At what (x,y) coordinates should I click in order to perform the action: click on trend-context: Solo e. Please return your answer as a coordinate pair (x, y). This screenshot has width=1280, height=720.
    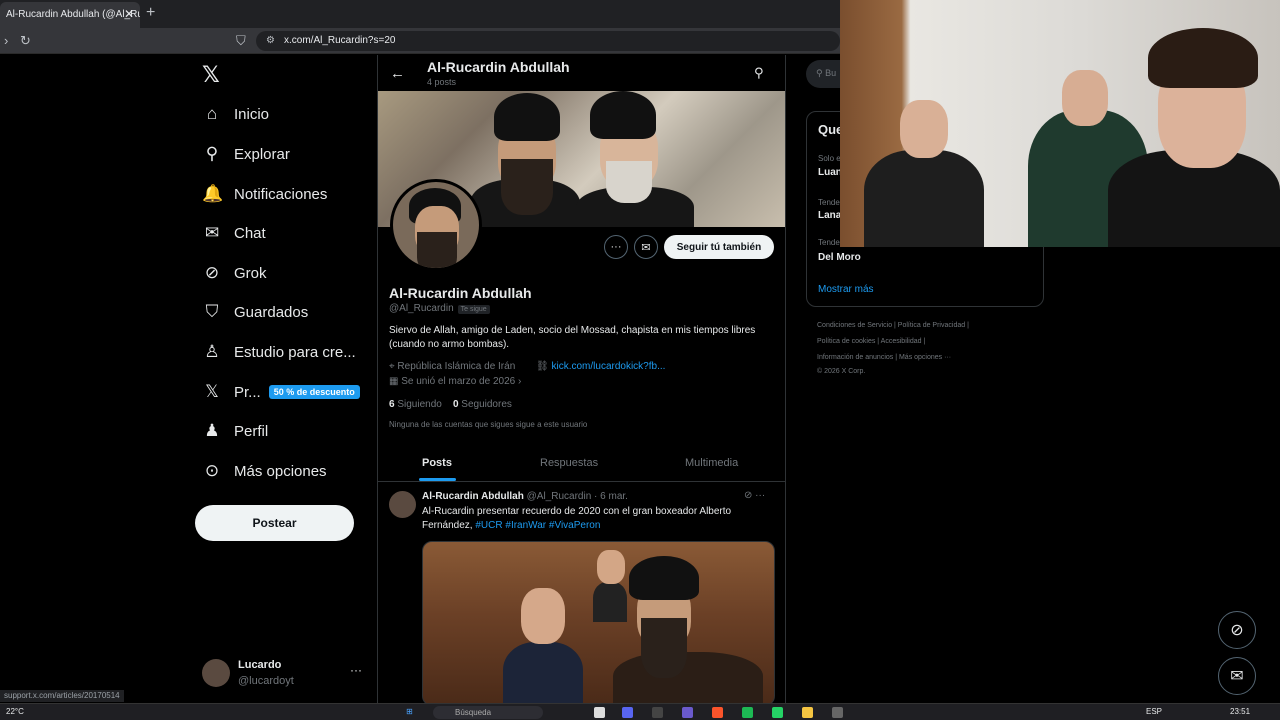
    Looking at the image, I should click on (829, 158).